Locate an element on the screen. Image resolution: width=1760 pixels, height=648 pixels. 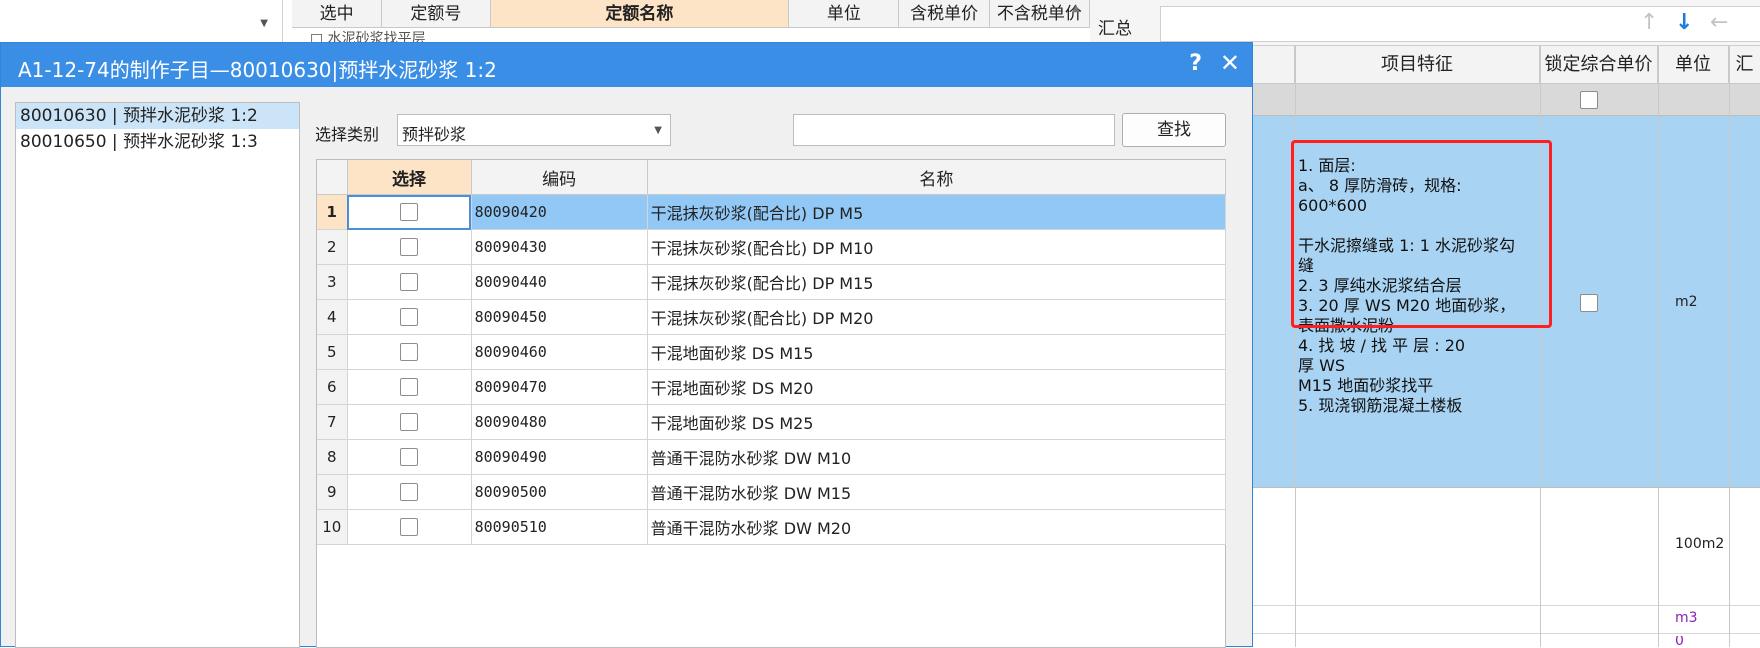
code-cell: 80090420 is located at coordinates (559, 212).